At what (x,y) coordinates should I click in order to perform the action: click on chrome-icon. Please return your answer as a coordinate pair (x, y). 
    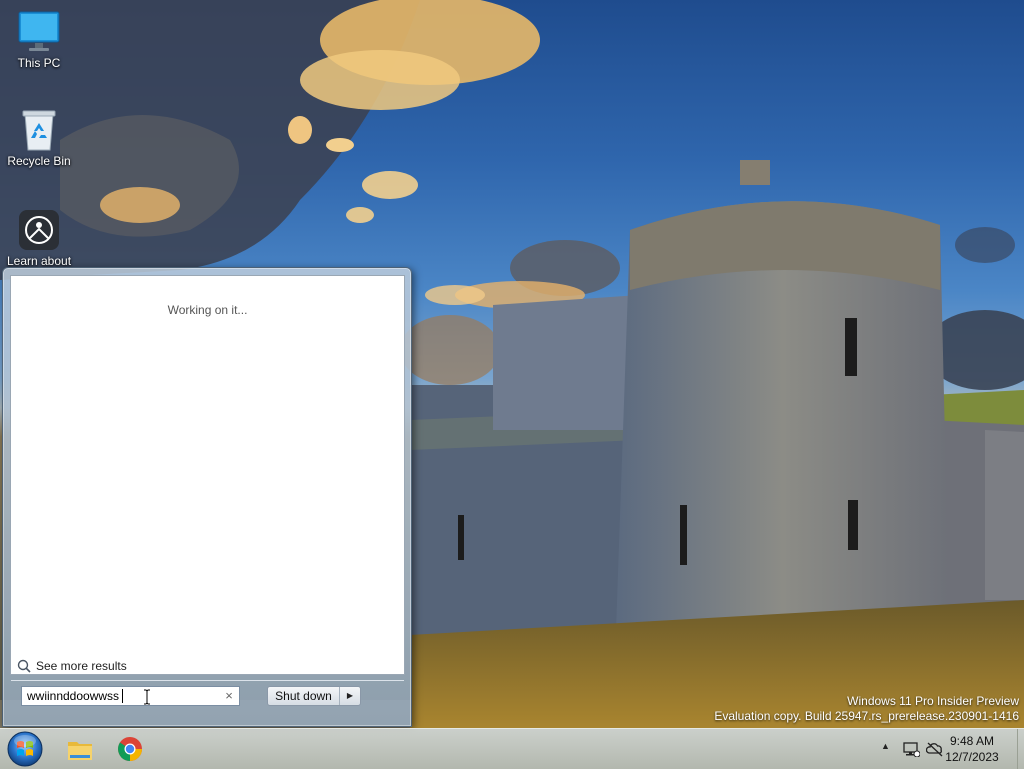
    Looking at the image, I should click on (130, 749).